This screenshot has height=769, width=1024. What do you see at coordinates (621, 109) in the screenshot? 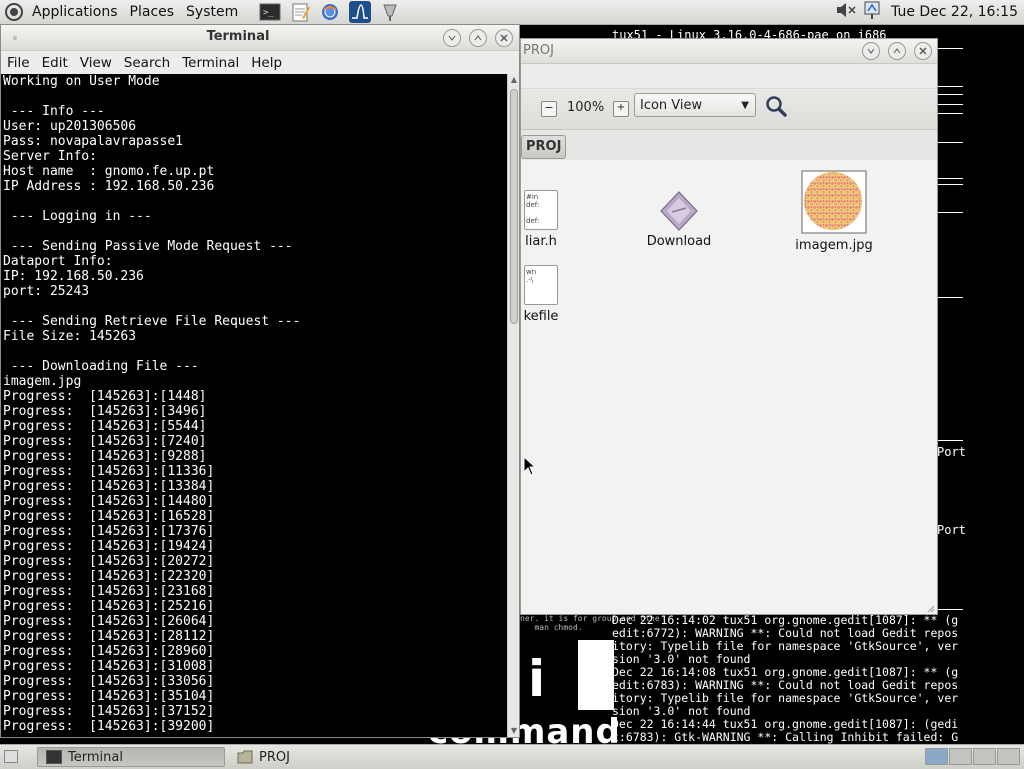
I see `zoom-in-button: +` at bounding box center [621, 109].